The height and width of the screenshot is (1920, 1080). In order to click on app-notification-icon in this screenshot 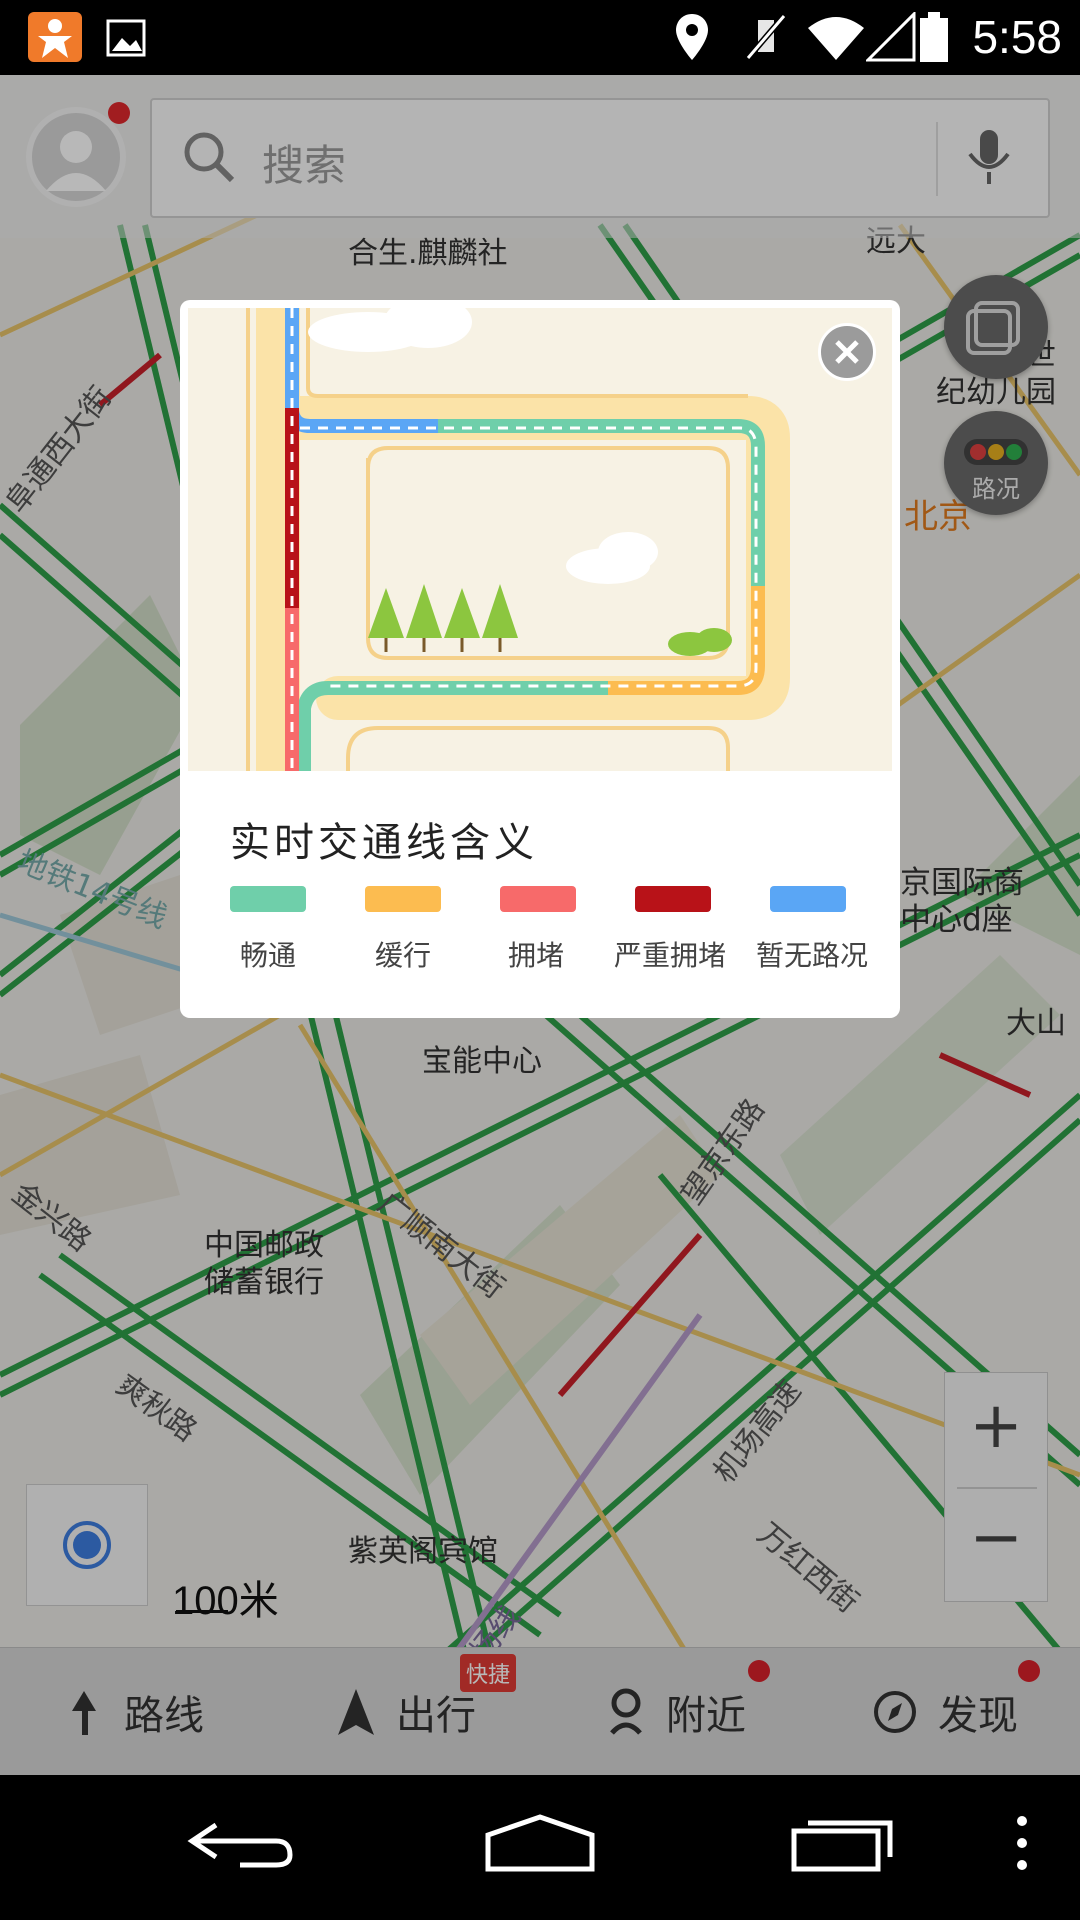, I will do `click(55, 37)`.